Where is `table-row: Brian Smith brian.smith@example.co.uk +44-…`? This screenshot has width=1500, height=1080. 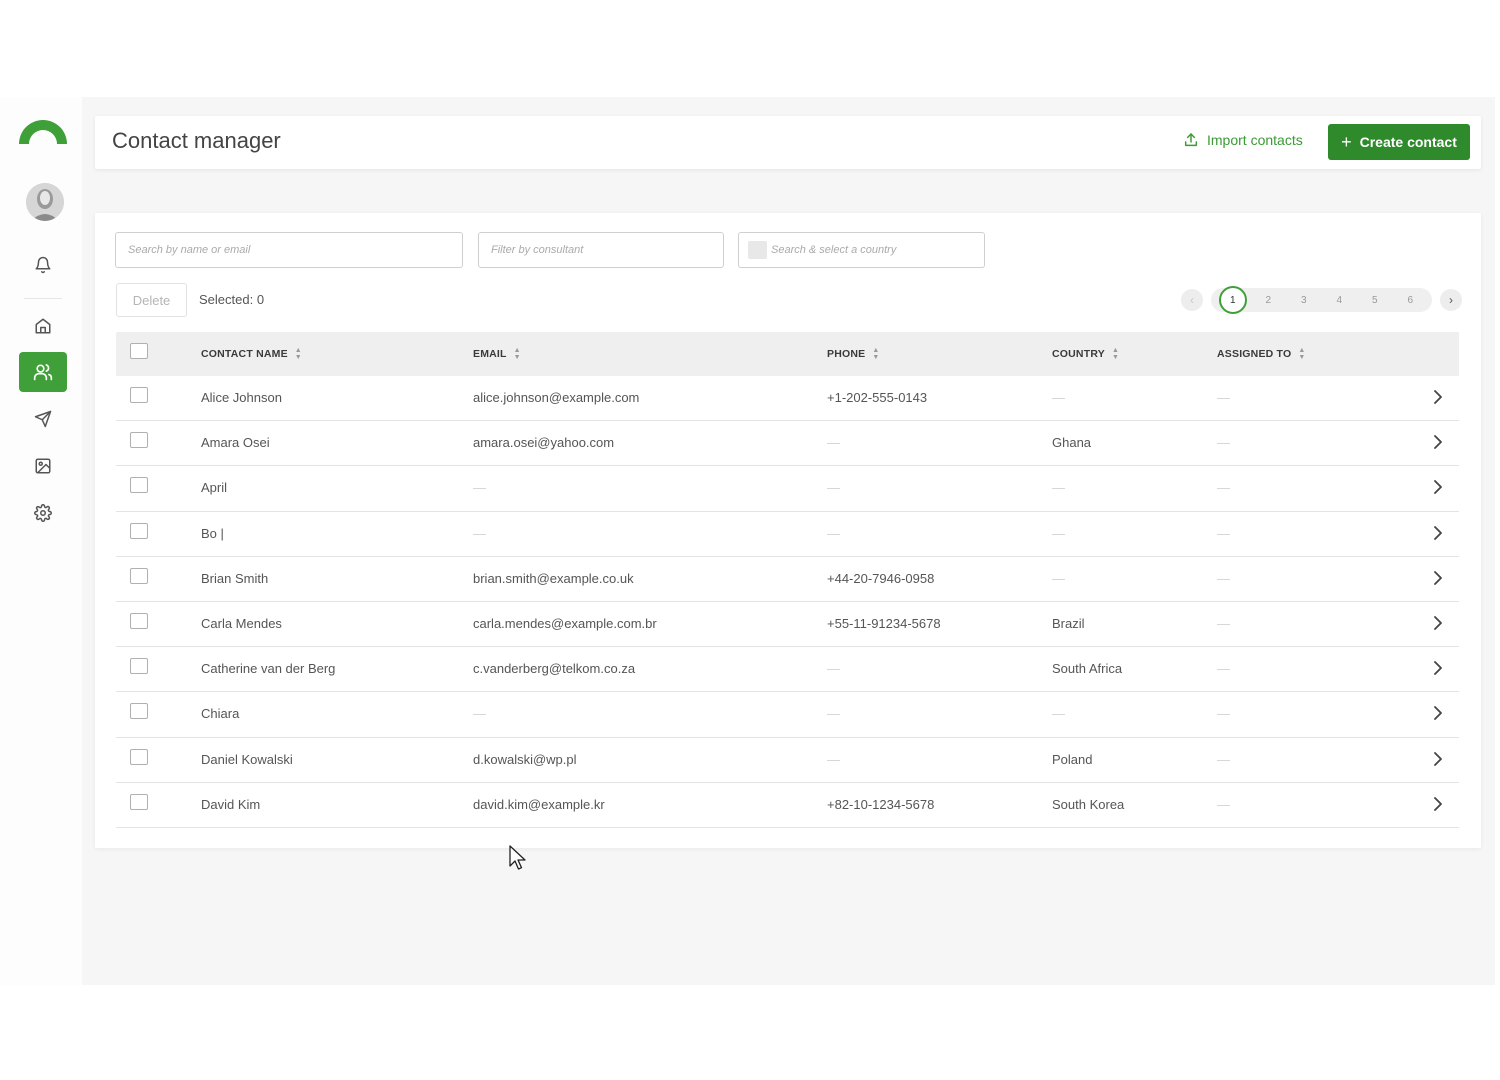
table-row: Brian Smith brian.smith@example.co.uk +44-… is located at coordinates (787, 579).